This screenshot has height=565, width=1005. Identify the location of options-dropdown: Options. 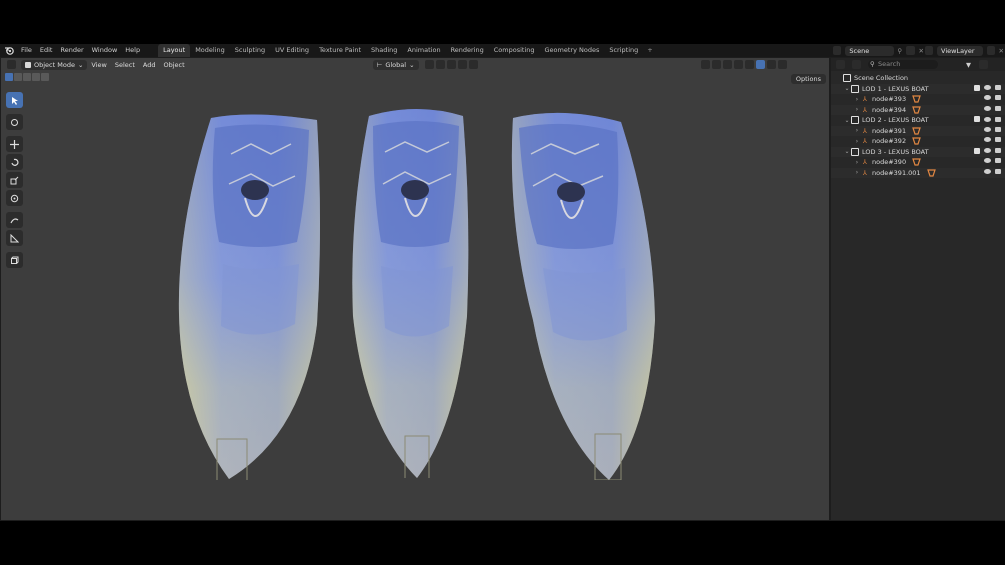
(808, 79).